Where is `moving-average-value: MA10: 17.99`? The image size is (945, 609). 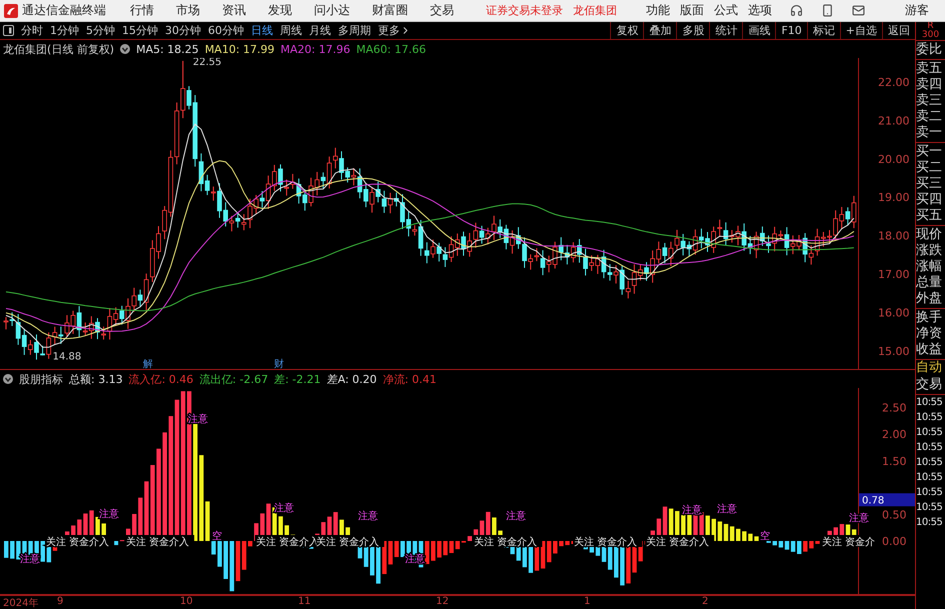 moving-average-value: MA10: 17.99 is located at coordinates (239, 49).